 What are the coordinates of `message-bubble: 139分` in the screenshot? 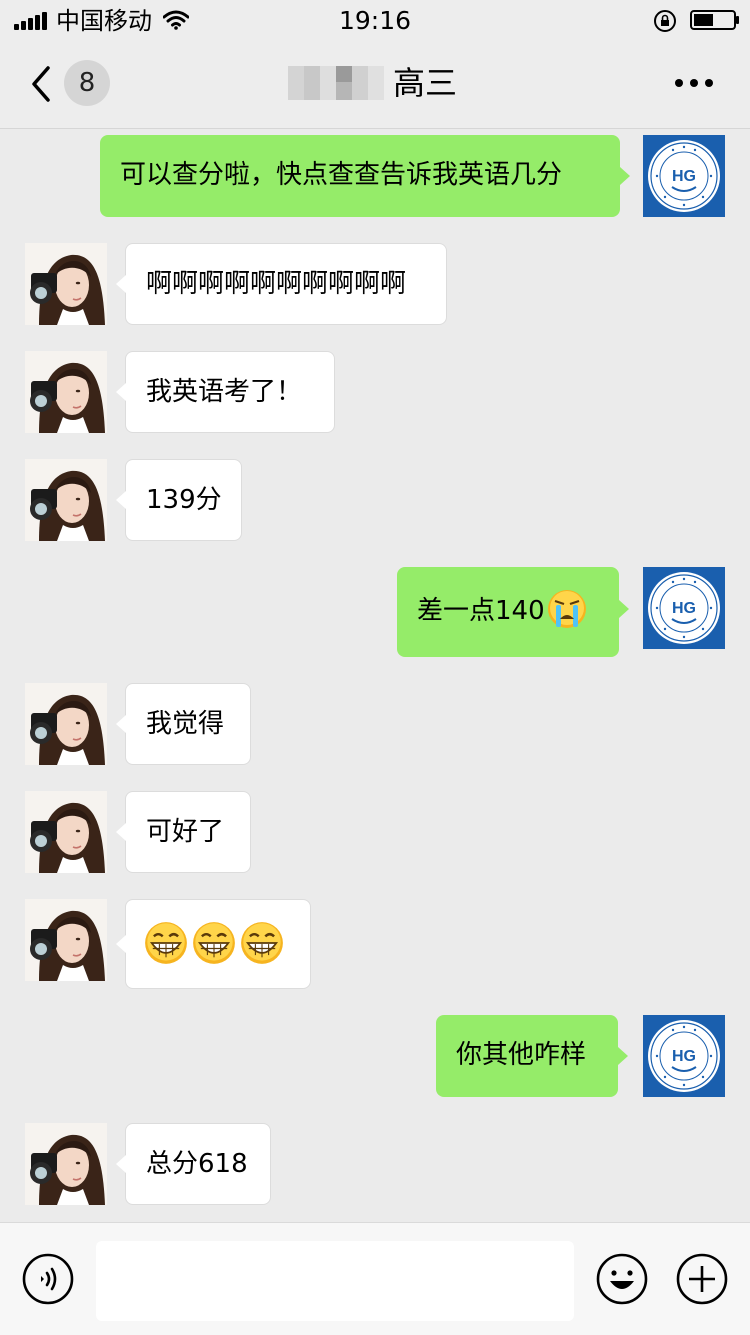 It's located at (183, 500).